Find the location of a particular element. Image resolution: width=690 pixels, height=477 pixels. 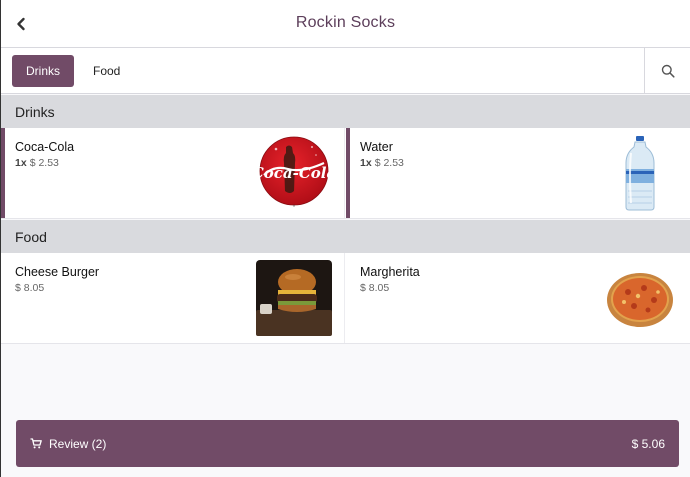

product-card-water: Water 1x $ 2.53 is located at coordinates (518, 173).